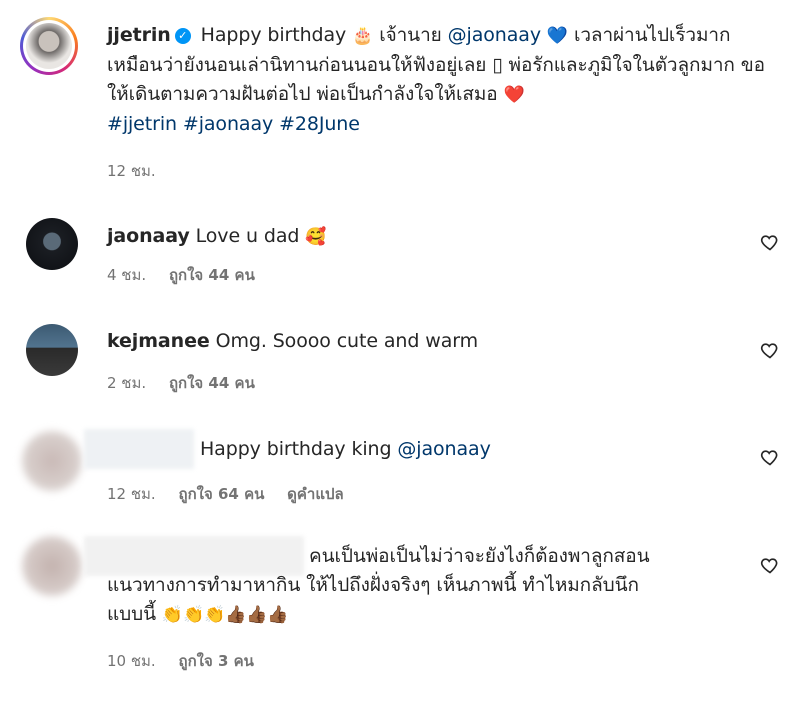 The image size is (800, 708). I want to click on comment-username: kejmanee, so click(158, 341).